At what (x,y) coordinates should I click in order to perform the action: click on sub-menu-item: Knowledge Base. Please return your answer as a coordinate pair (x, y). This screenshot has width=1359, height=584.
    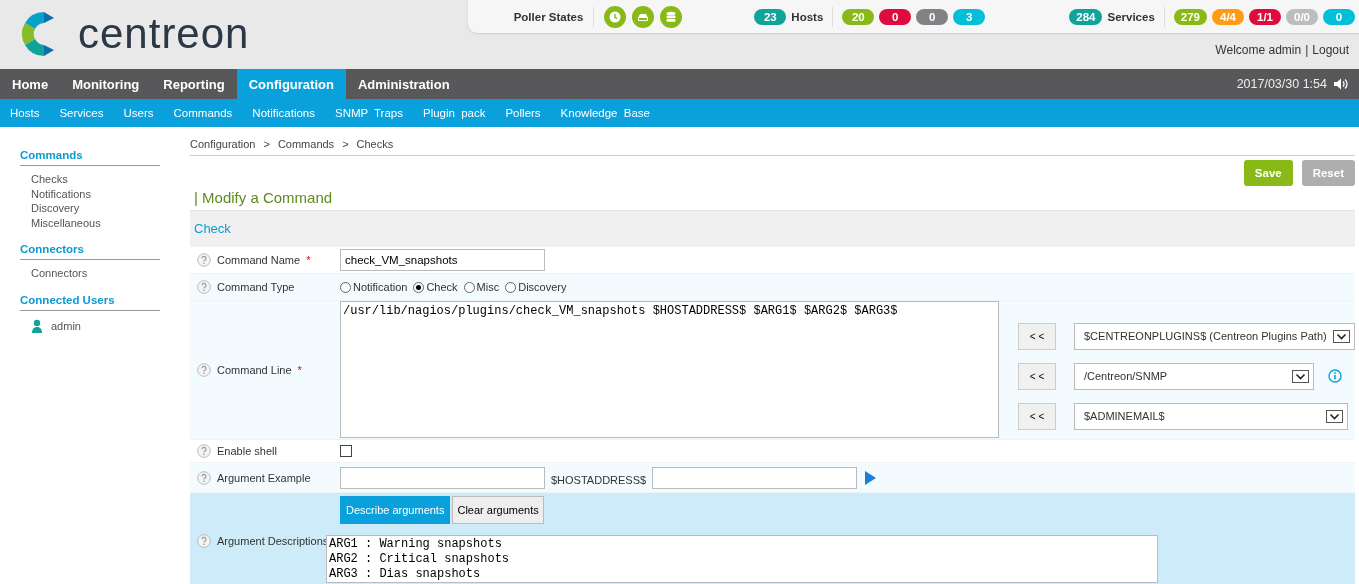
    Looking at the image, I should click on (605, 113).